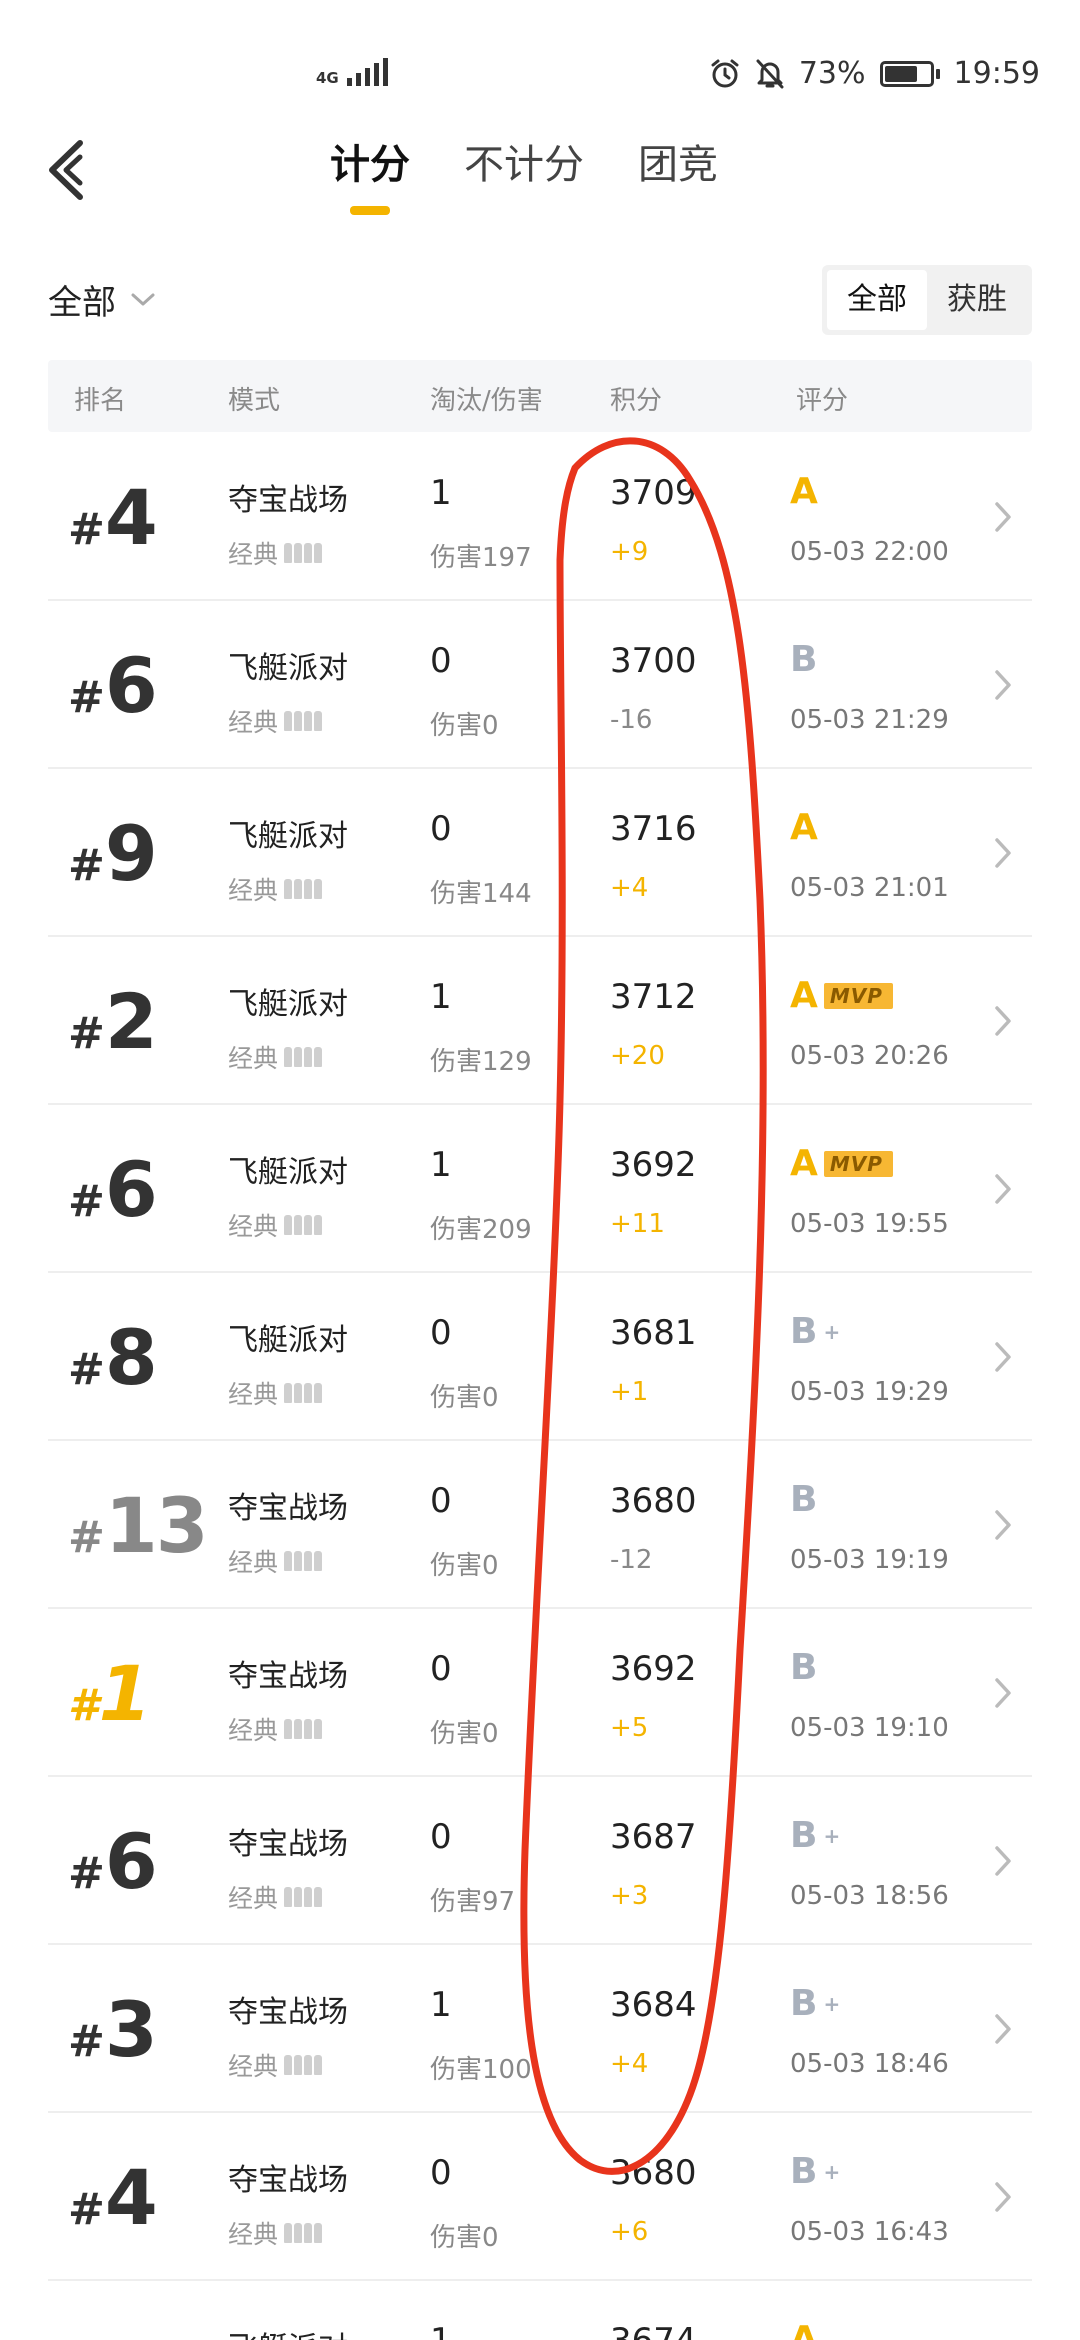 The width and height of the screenshot is (1080, 2340). Describe the element at coordinates (540, 2310) in the screenshot. I see `match-row: 飞艇派对 1 3674 A` at that location.